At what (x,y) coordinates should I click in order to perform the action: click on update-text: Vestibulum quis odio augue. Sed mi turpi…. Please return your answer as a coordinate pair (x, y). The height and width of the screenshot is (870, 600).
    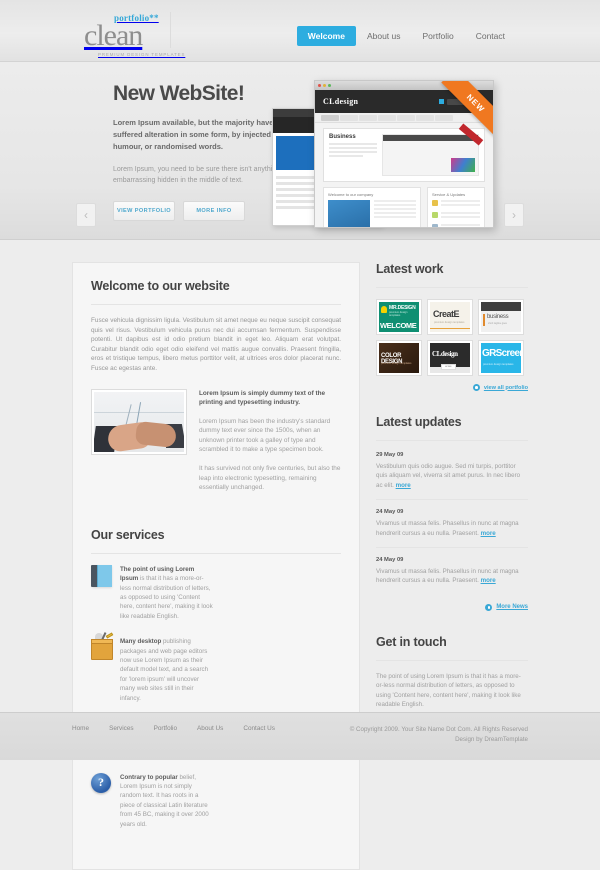
    Looking at the image, I should click on (452, 476).